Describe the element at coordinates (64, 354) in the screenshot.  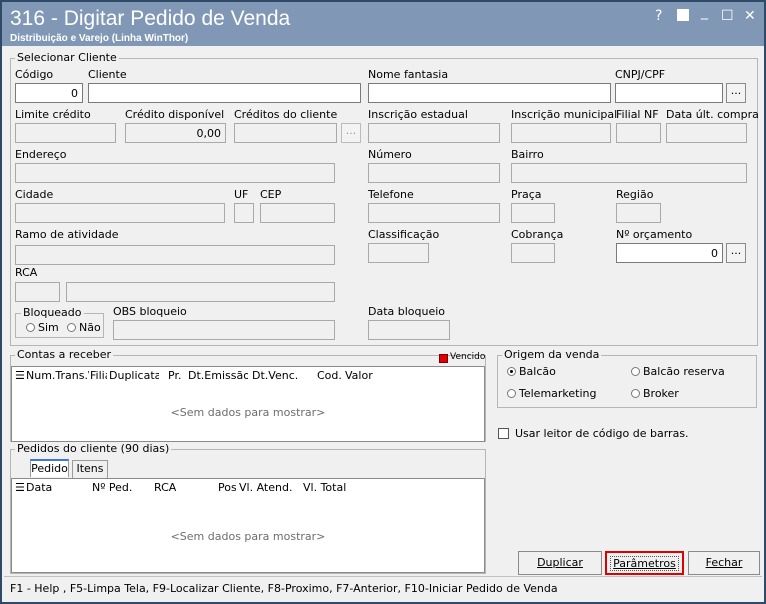
I see `contas-receber-legend: Contas a receber` at that location.